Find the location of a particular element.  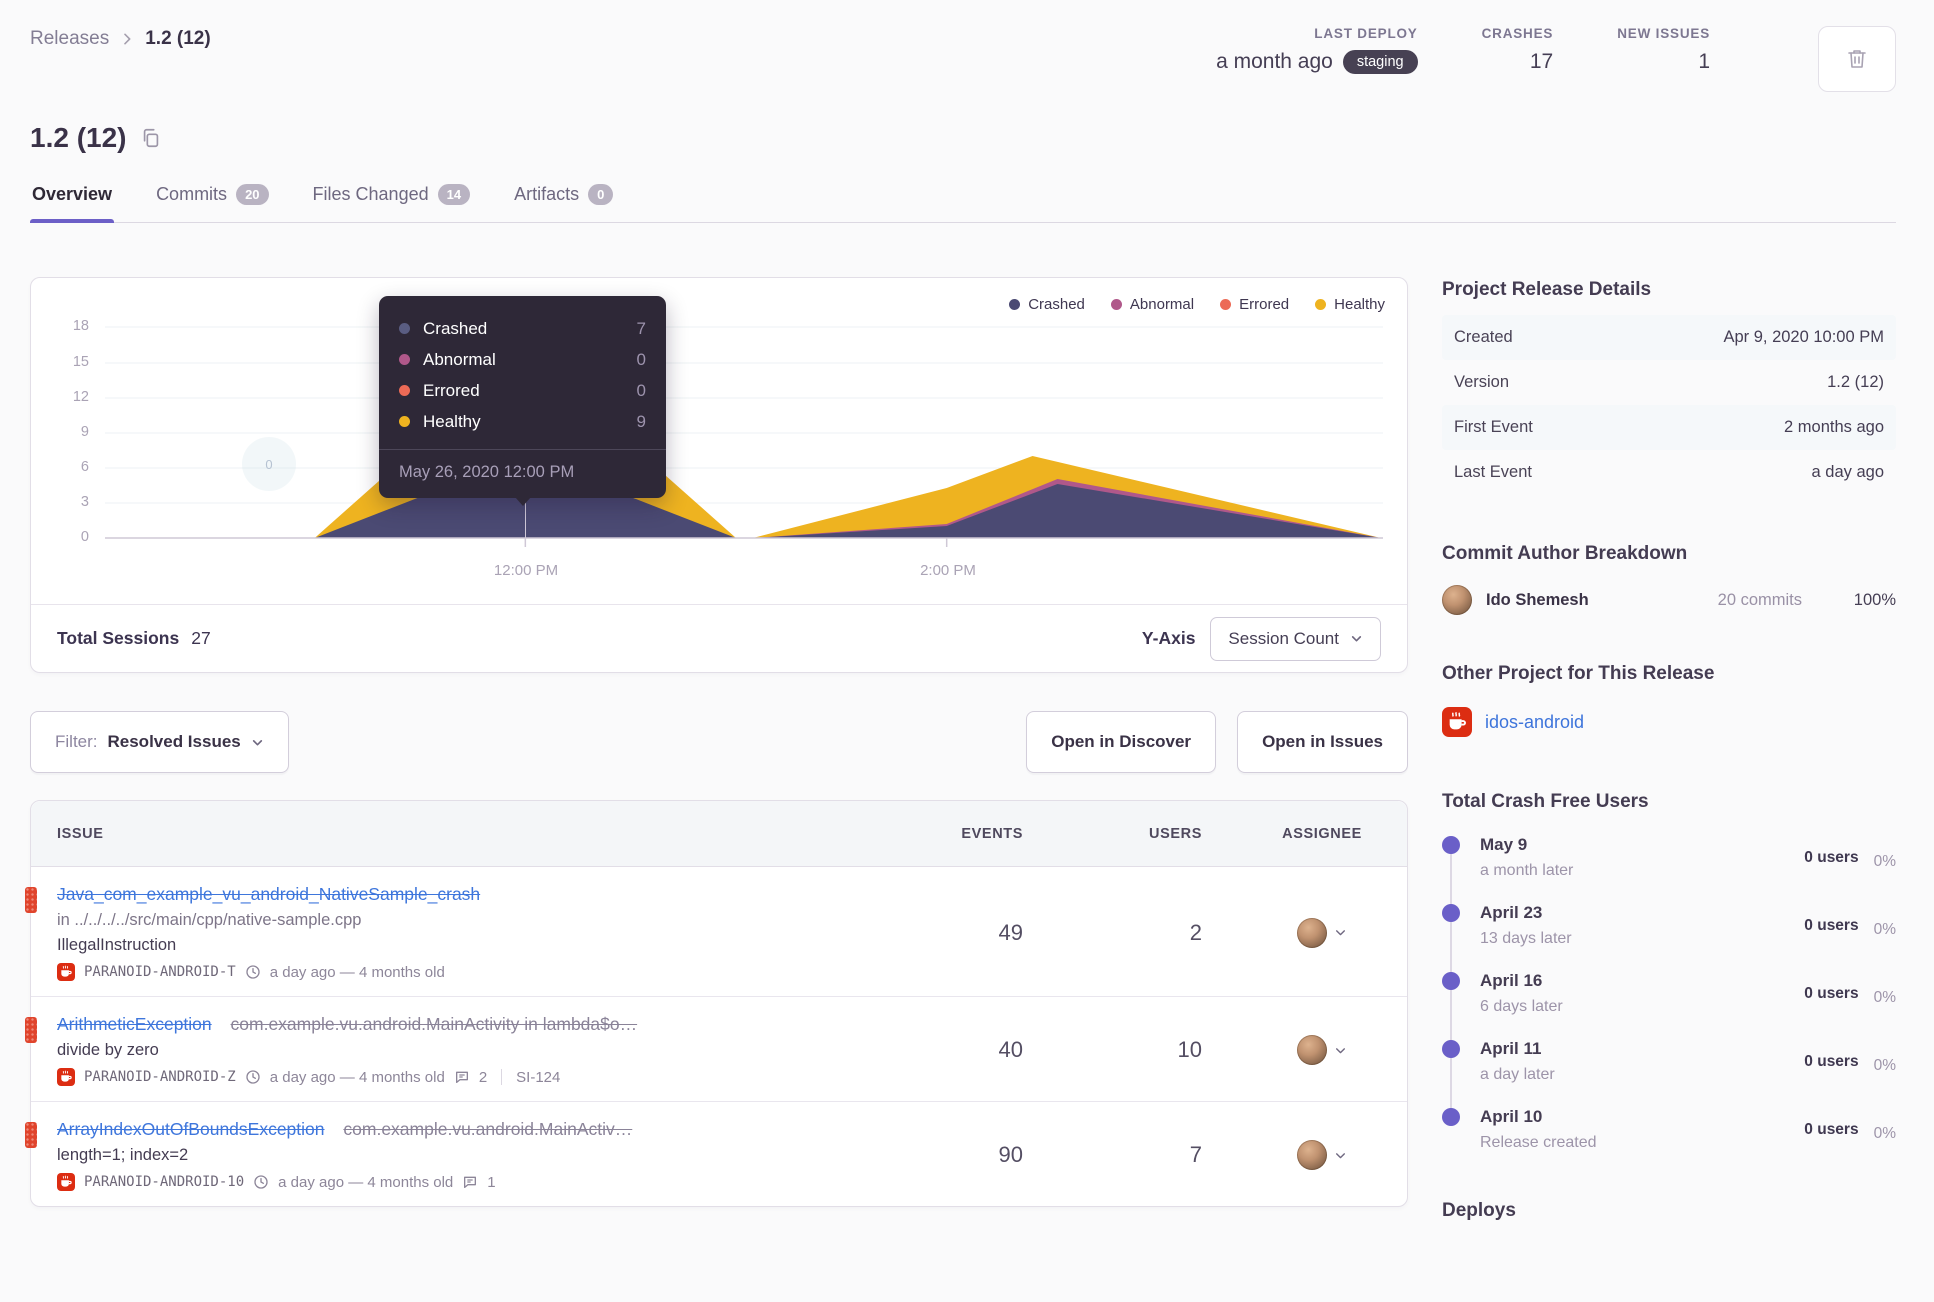

y-axis-select: Session Count is located at coordinates (1295, 638).